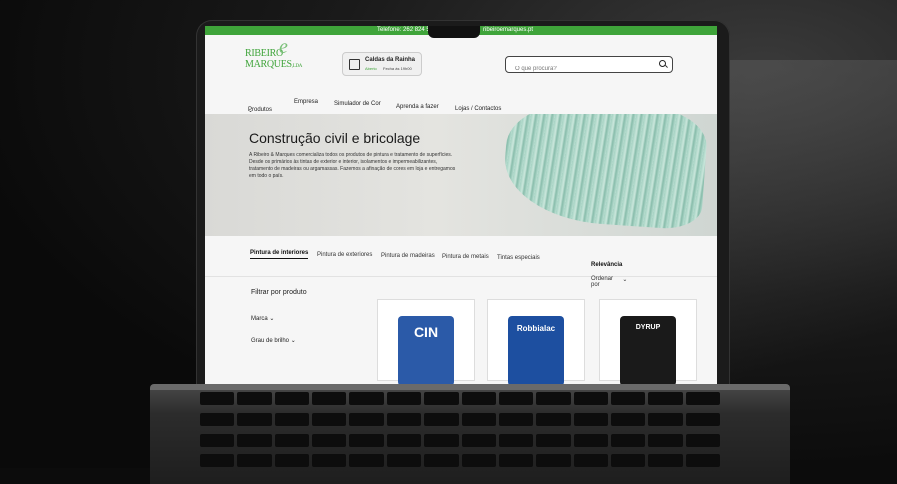 This screenshot has width=897, height=484. What do you see at coordinates (335, 138) in the screenshot?
I see `hero-title: Construção civil e bricolage` at bounding box center [335, 138].